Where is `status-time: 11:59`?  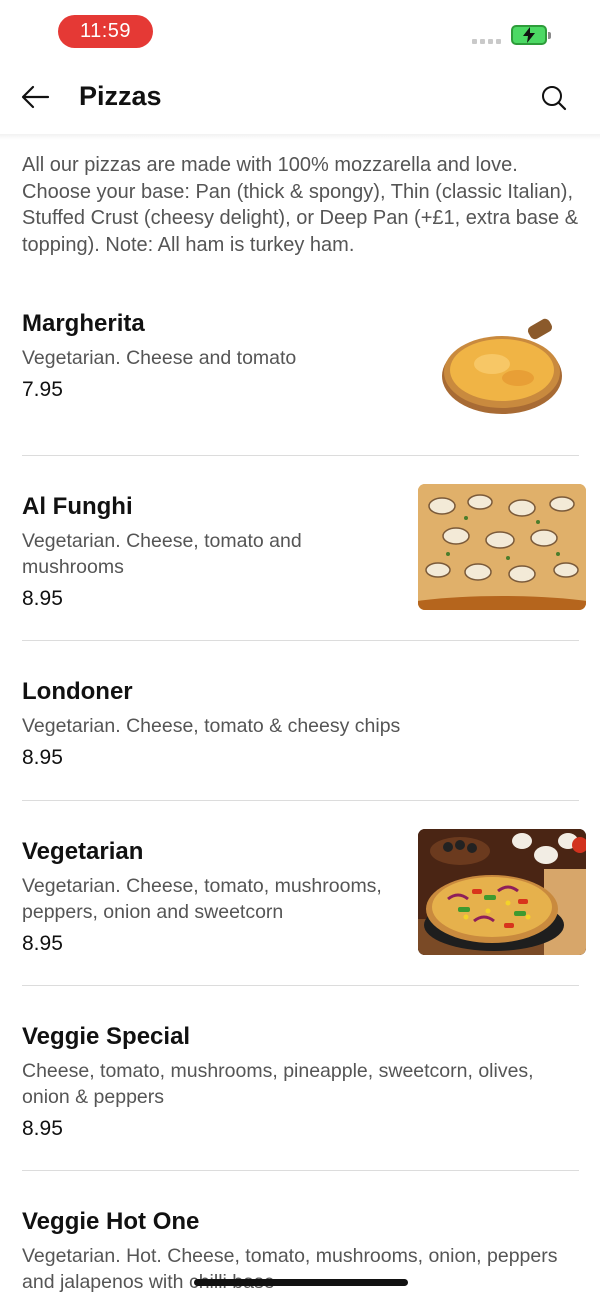 status-time: 11:59 is located at coordinates (105, 31).